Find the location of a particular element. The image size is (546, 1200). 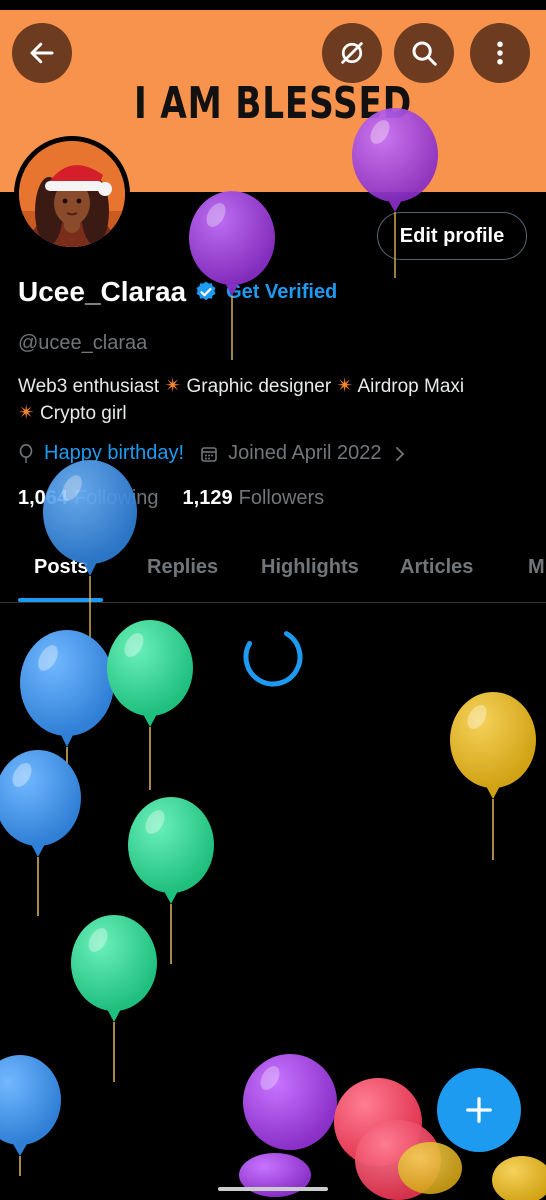

compose-post-button is located at coordinates (479, 1110).